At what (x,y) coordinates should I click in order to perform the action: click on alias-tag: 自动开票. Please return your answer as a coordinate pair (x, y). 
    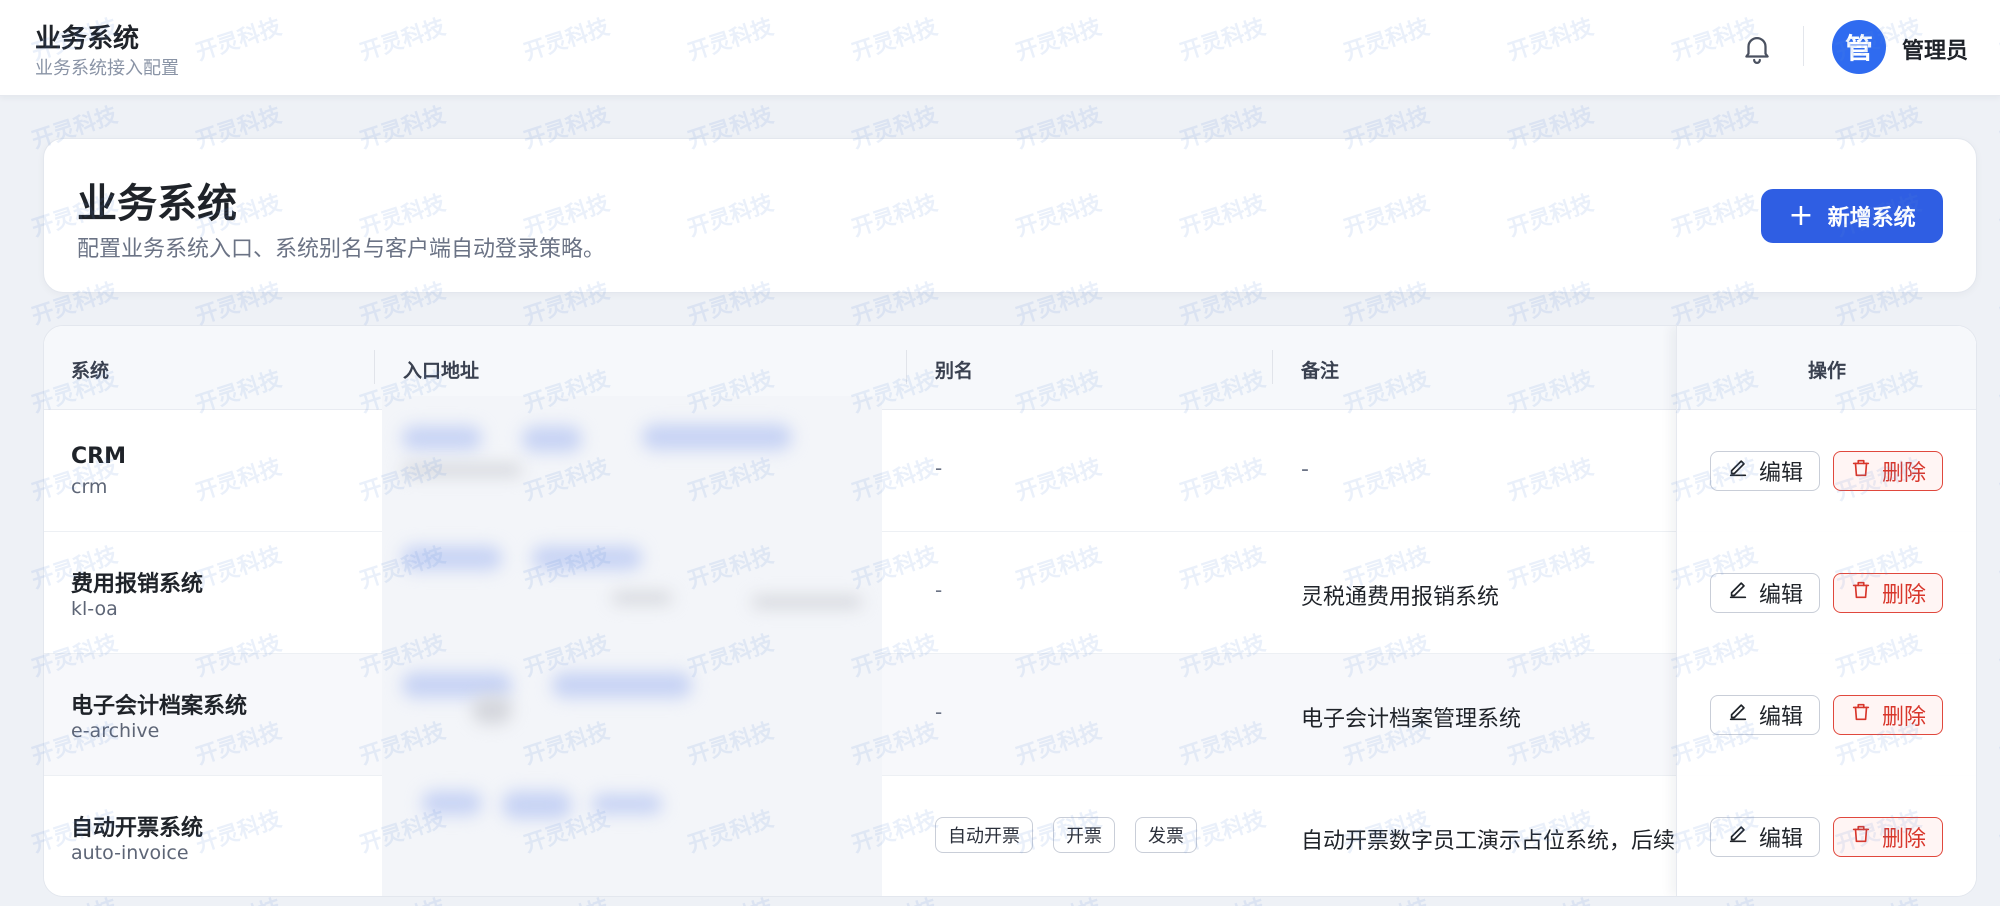
    Looking at the image, I should click on (984, 835).